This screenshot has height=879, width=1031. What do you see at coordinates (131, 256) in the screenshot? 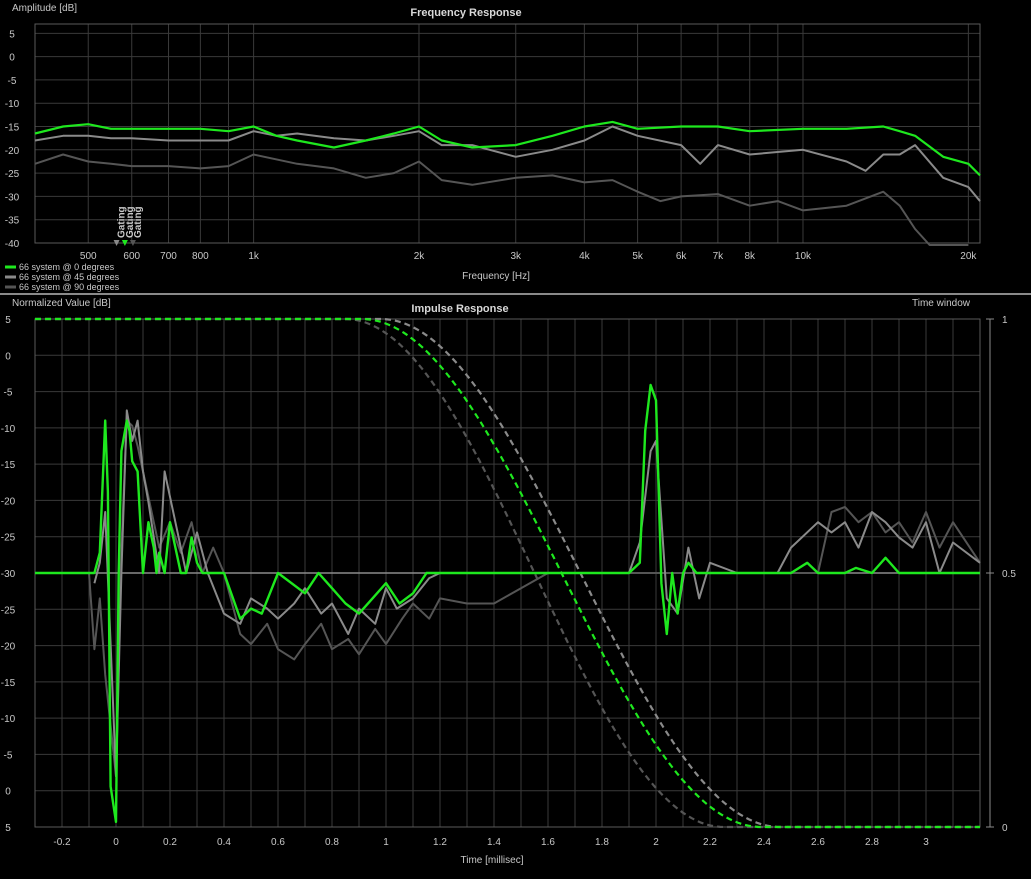
I see `fr-x-tick-label: 600` at bounding box center [131, 256].